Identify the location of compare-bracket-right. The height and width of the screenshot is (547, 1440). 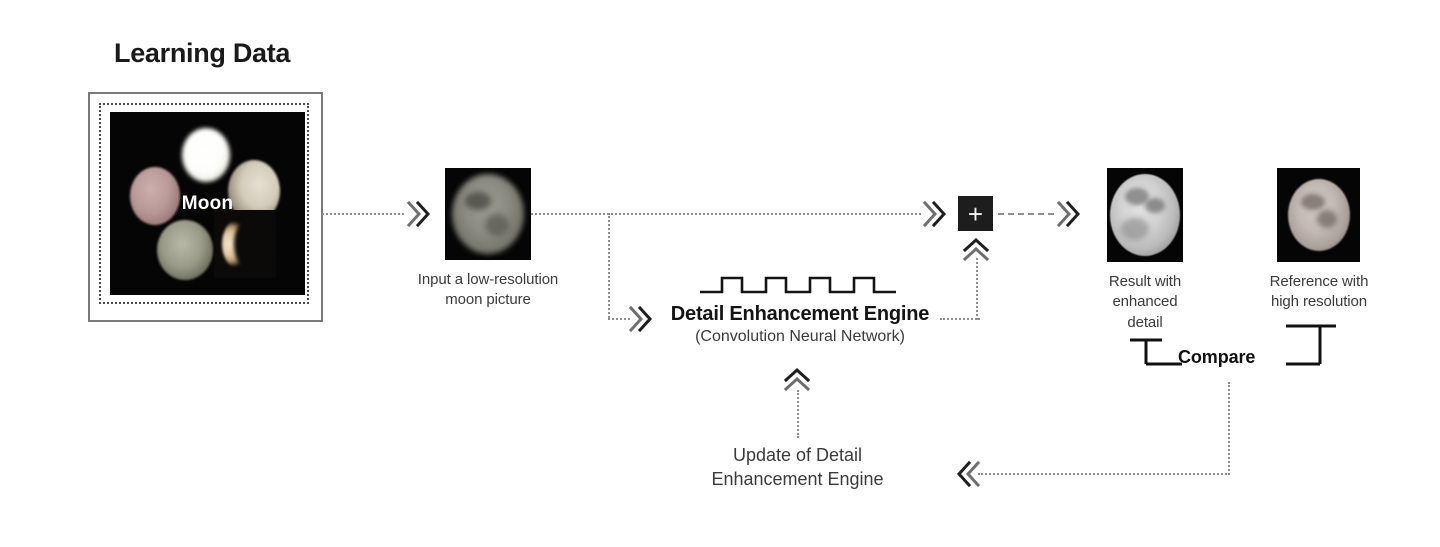
(1311, 345).